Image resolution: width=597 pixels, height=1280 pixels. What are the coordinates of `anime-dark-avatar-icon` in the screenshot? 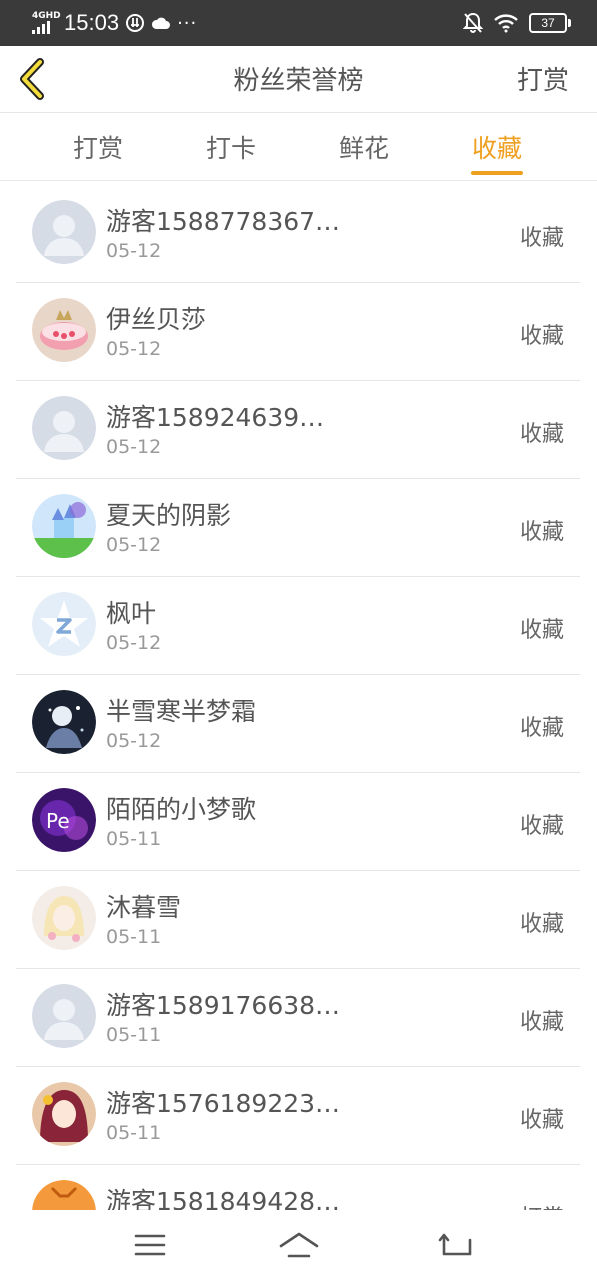 It's located at (64, 722).